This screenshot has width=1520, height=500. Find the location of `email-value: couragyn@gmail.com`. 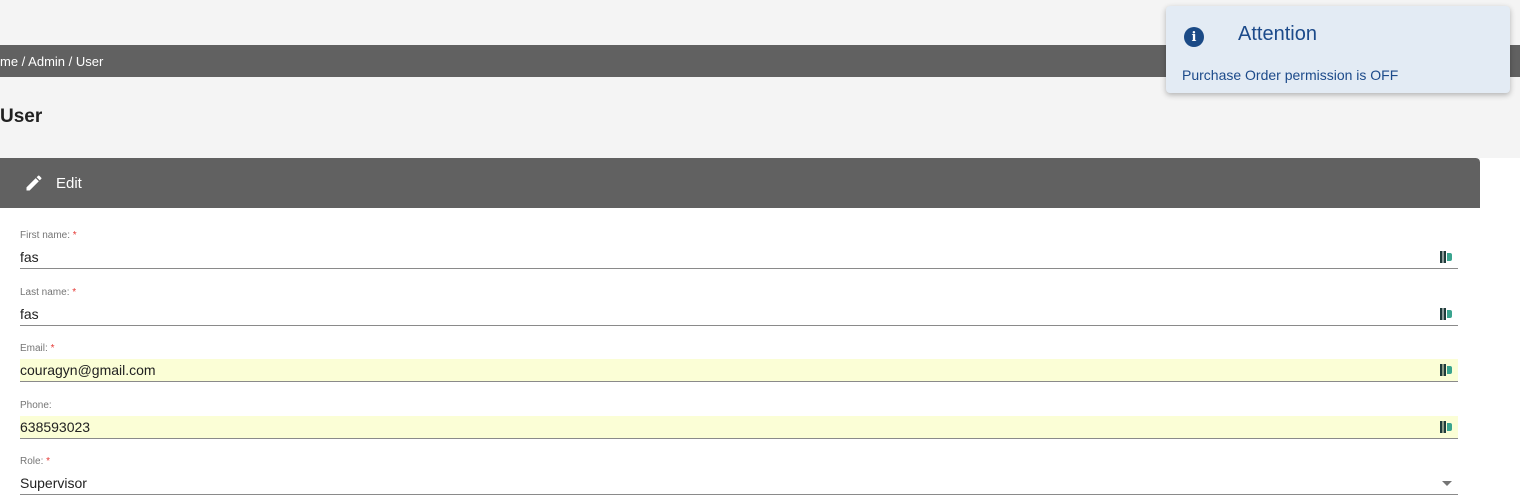

email-value: couragyn@gmail.com is located at coordinates (88, 370).